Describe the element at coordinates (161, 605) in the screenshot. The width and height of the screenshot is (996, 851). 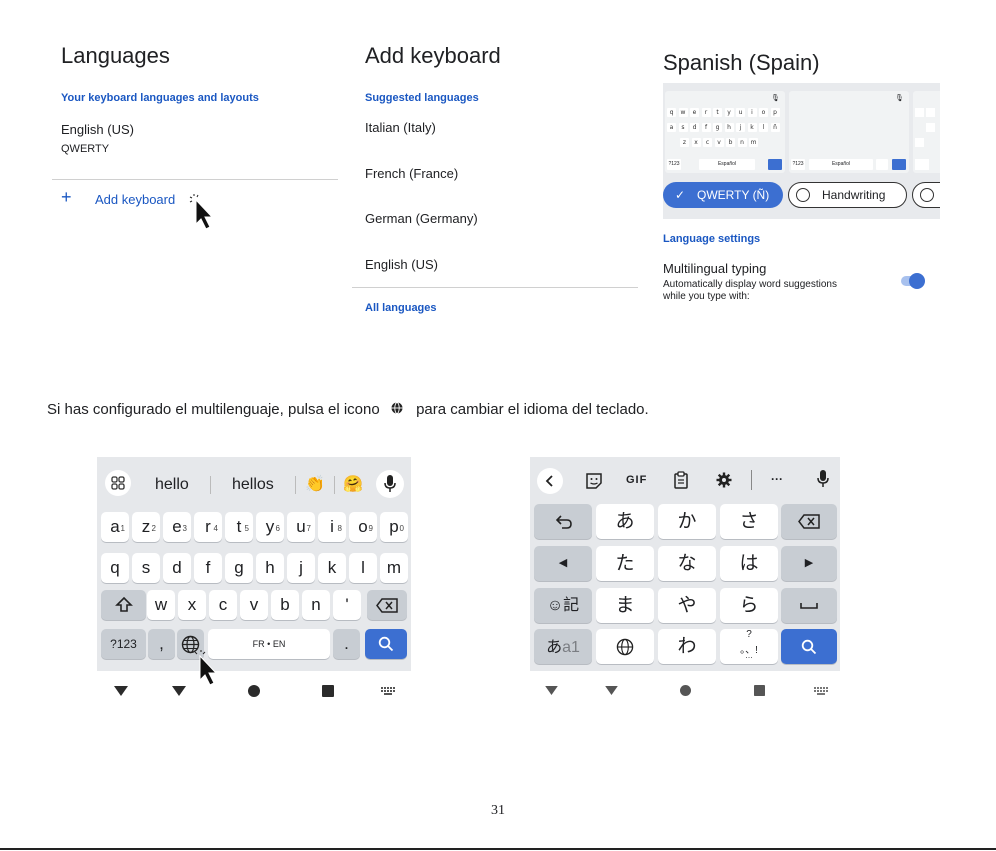
I see `letter-key: w` at that location.